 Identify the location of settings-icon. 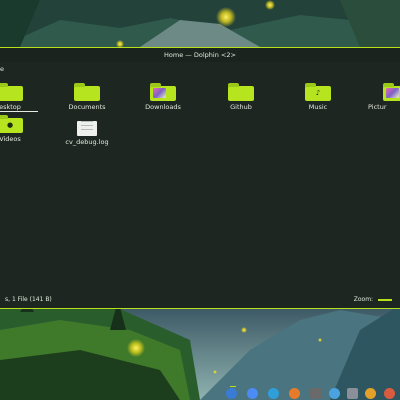
(370, 393).